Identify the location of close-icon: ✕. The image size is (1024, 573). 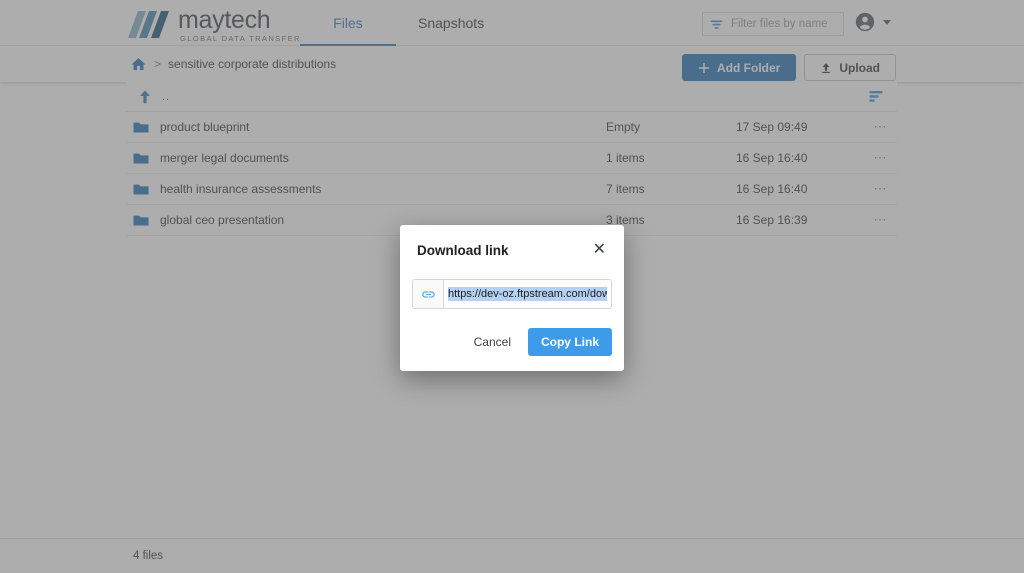
(599, 250).